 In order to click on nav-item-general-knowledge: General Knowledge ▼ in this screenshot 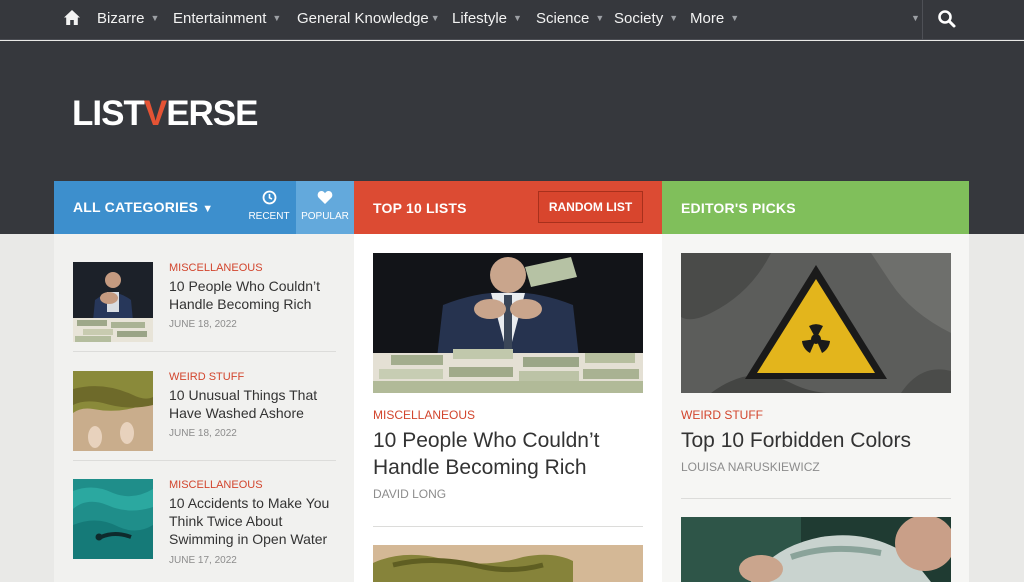, I will do `click(368, 20)`.